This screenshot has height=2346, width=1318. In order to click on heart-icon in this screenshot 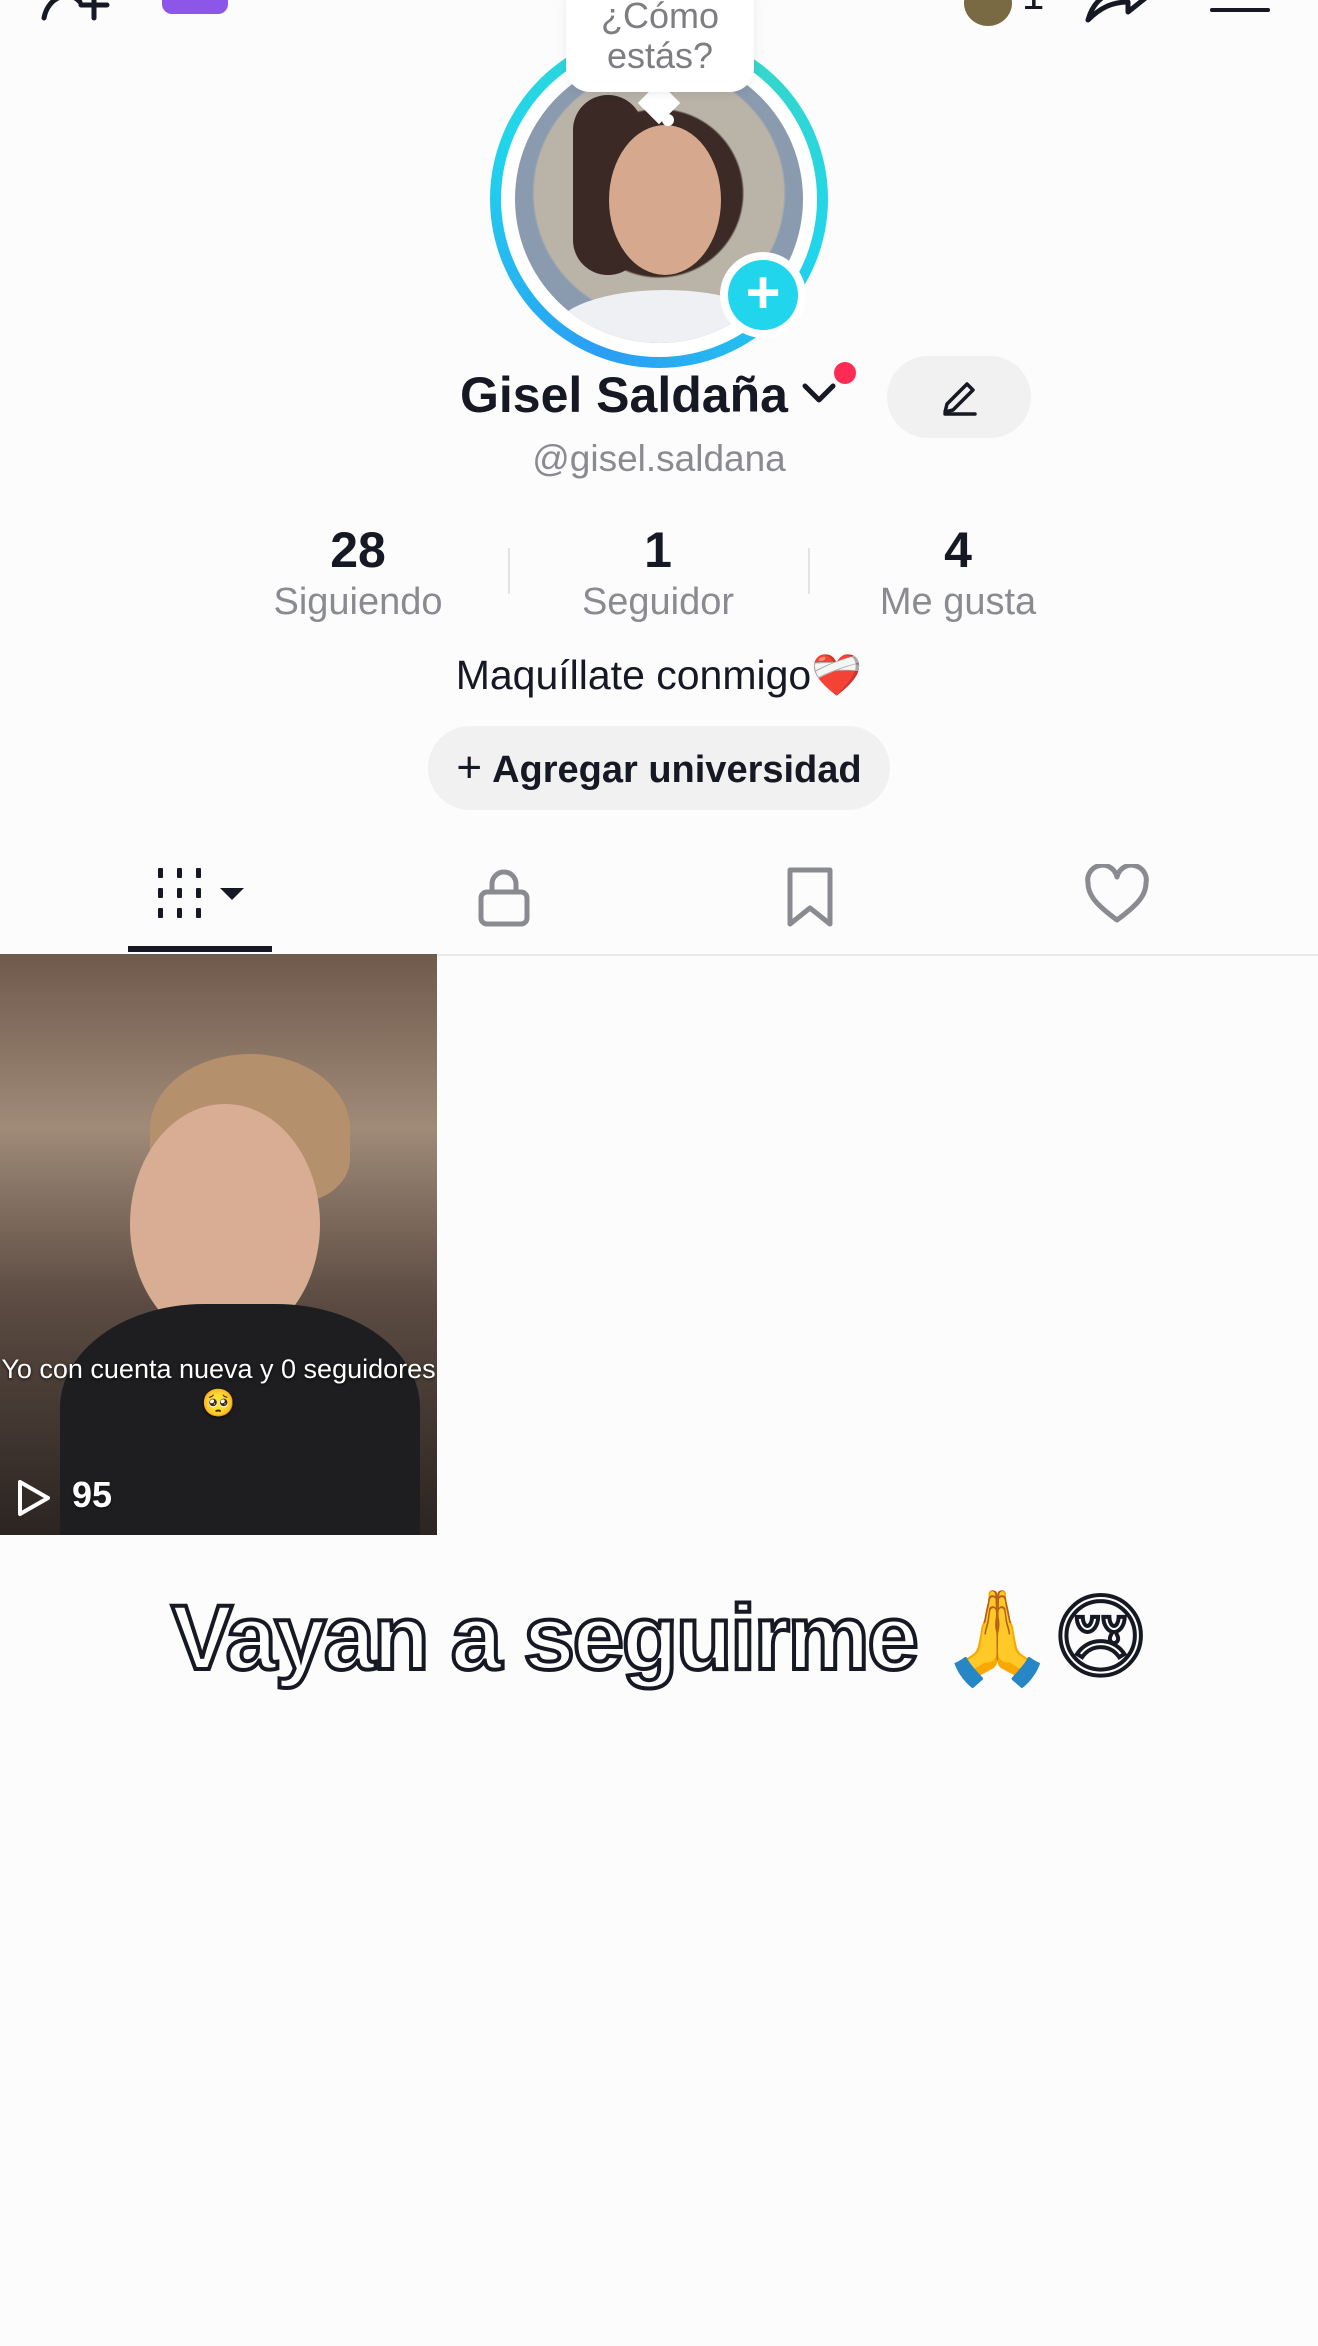, I will do `click(1117, 893)`.